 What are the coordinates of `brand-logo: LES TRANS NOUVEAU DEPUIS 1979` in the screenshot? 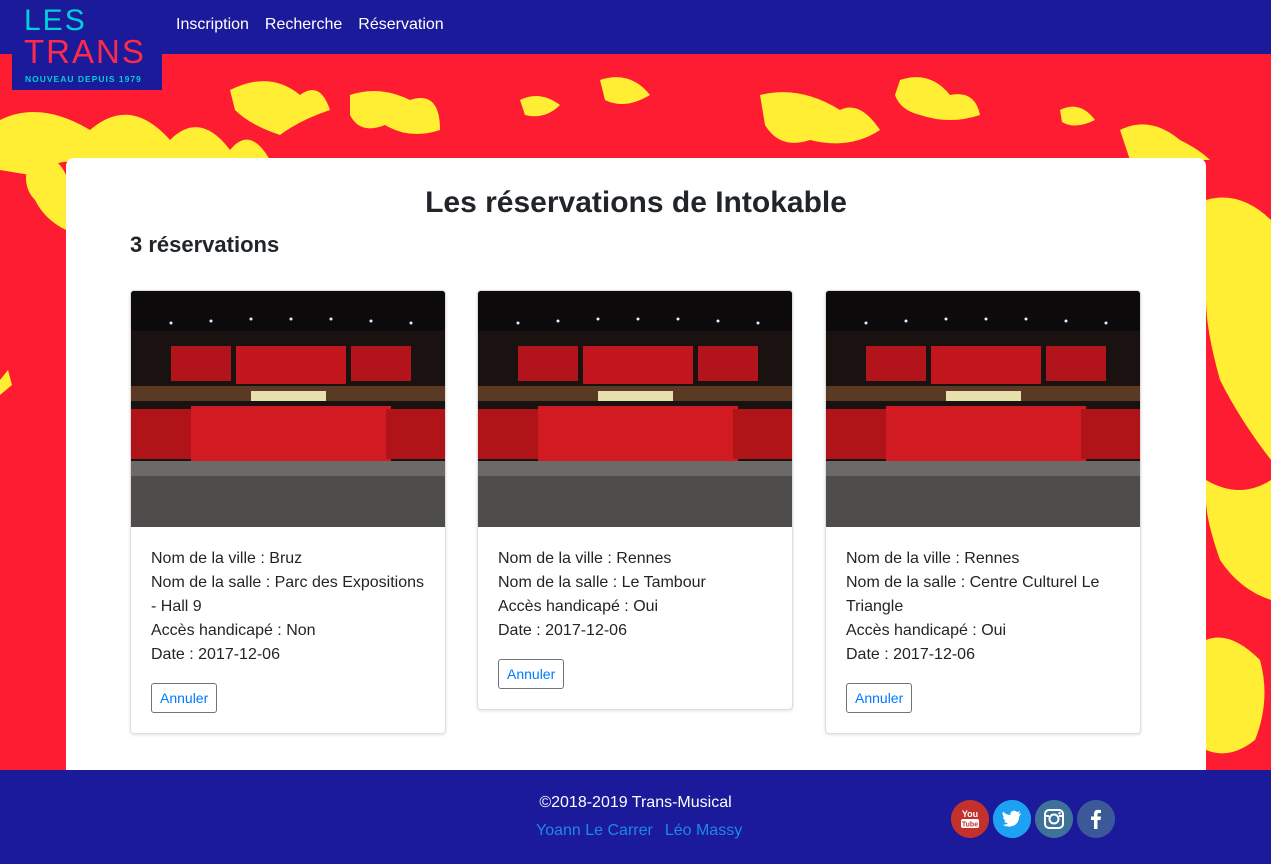 It's located at (87, 45).